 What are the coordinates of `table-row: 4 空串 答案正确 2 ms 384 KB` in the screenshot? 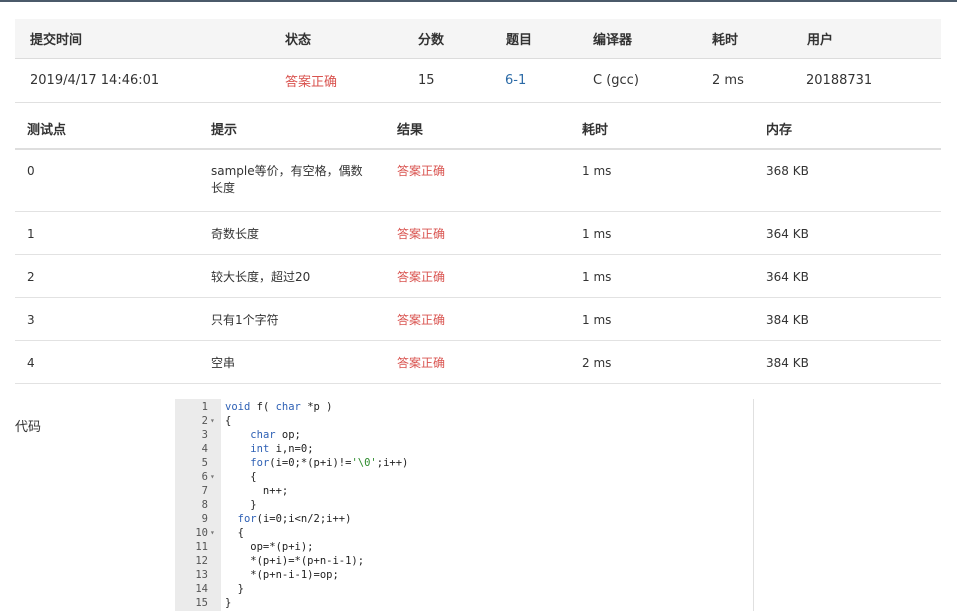 It's located at (478, 362).